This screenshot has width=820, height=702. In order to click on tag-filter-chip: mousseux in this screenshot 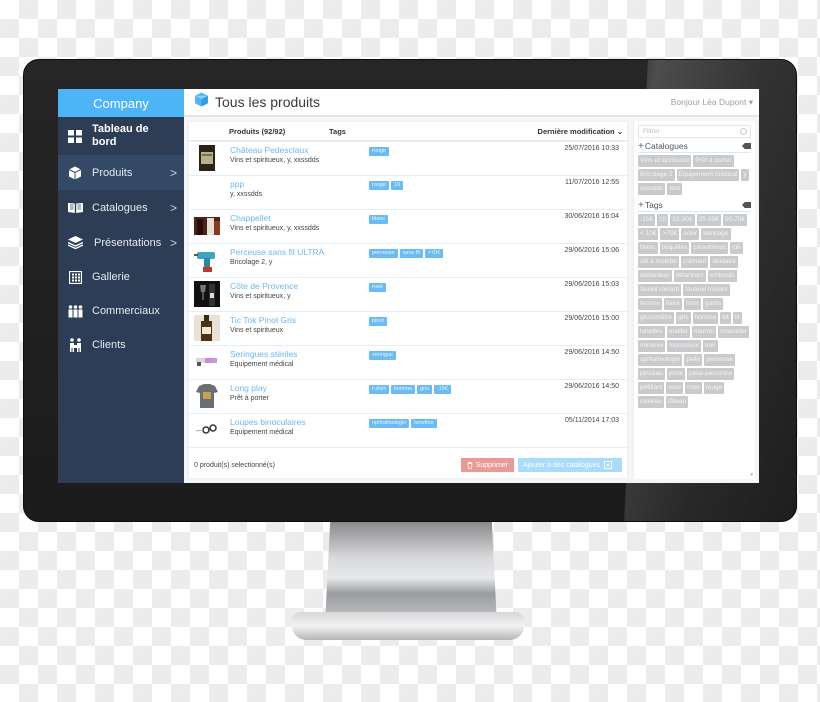, I will do `click(684, 346)`.